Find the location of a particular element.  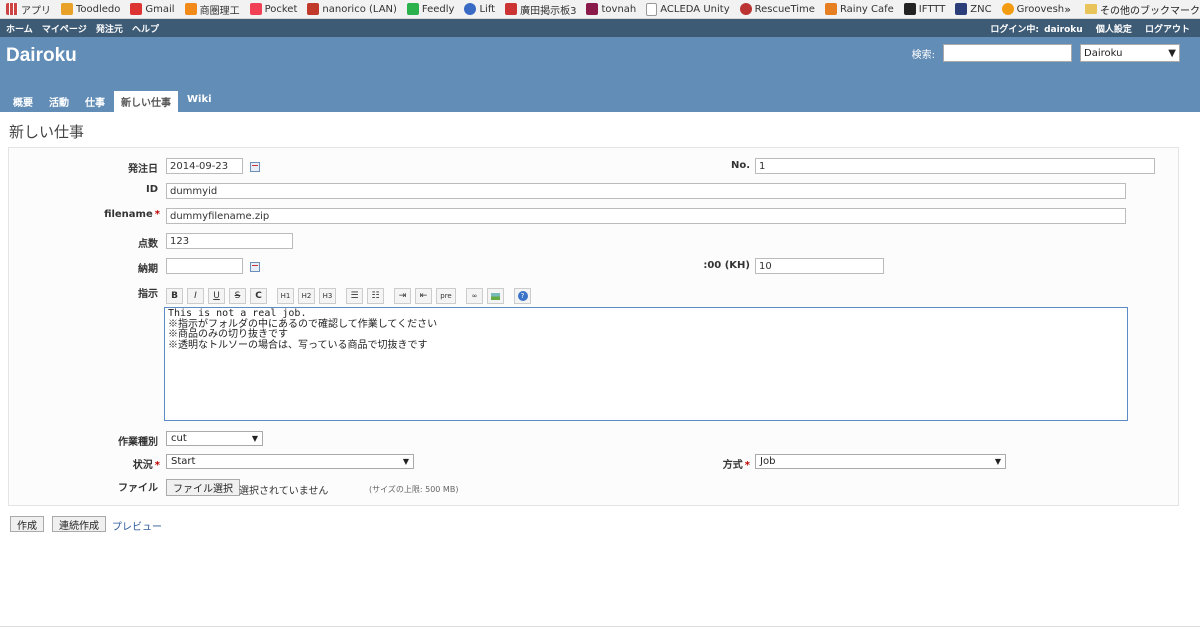

bookmark-item: tovnah is located at coordinates (611, 9).